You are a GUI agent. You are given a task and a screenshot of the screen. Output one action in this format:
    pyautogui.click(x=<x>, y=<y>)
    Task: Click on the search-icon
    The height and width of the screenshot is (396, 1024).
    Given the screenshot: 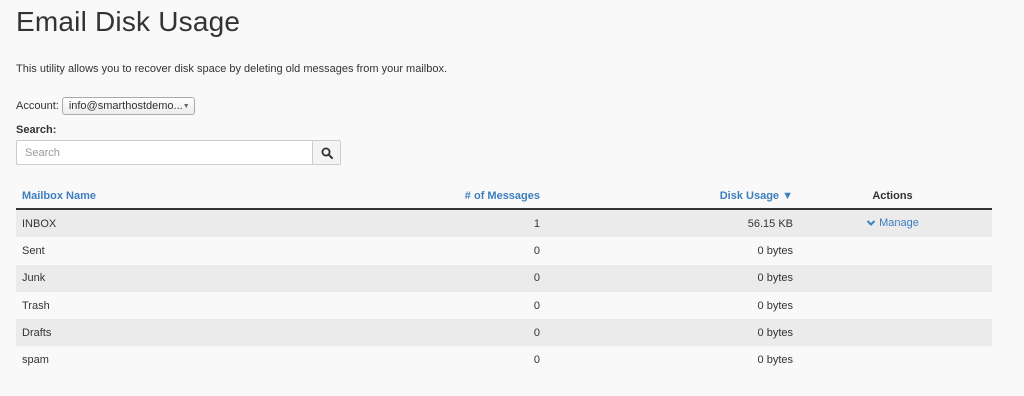 What is the action you would take?
    pyautogui.click(x=327, y=153)
    